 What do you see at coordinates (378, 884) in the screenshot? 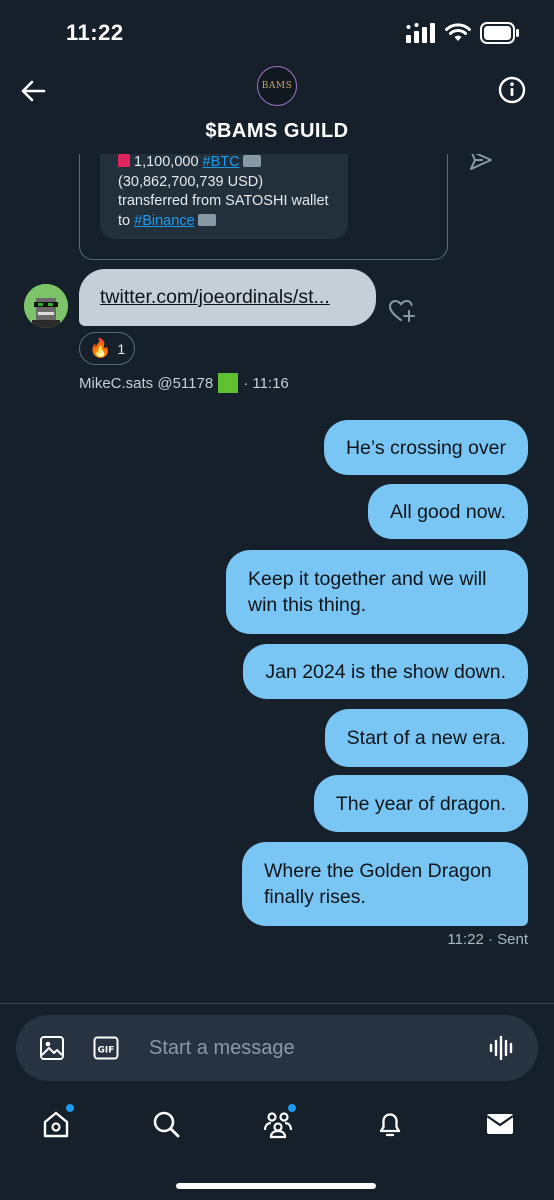
I see `sent-message-text: Where the Golden Dragon finally rises.` at bounding box center [378, 884].